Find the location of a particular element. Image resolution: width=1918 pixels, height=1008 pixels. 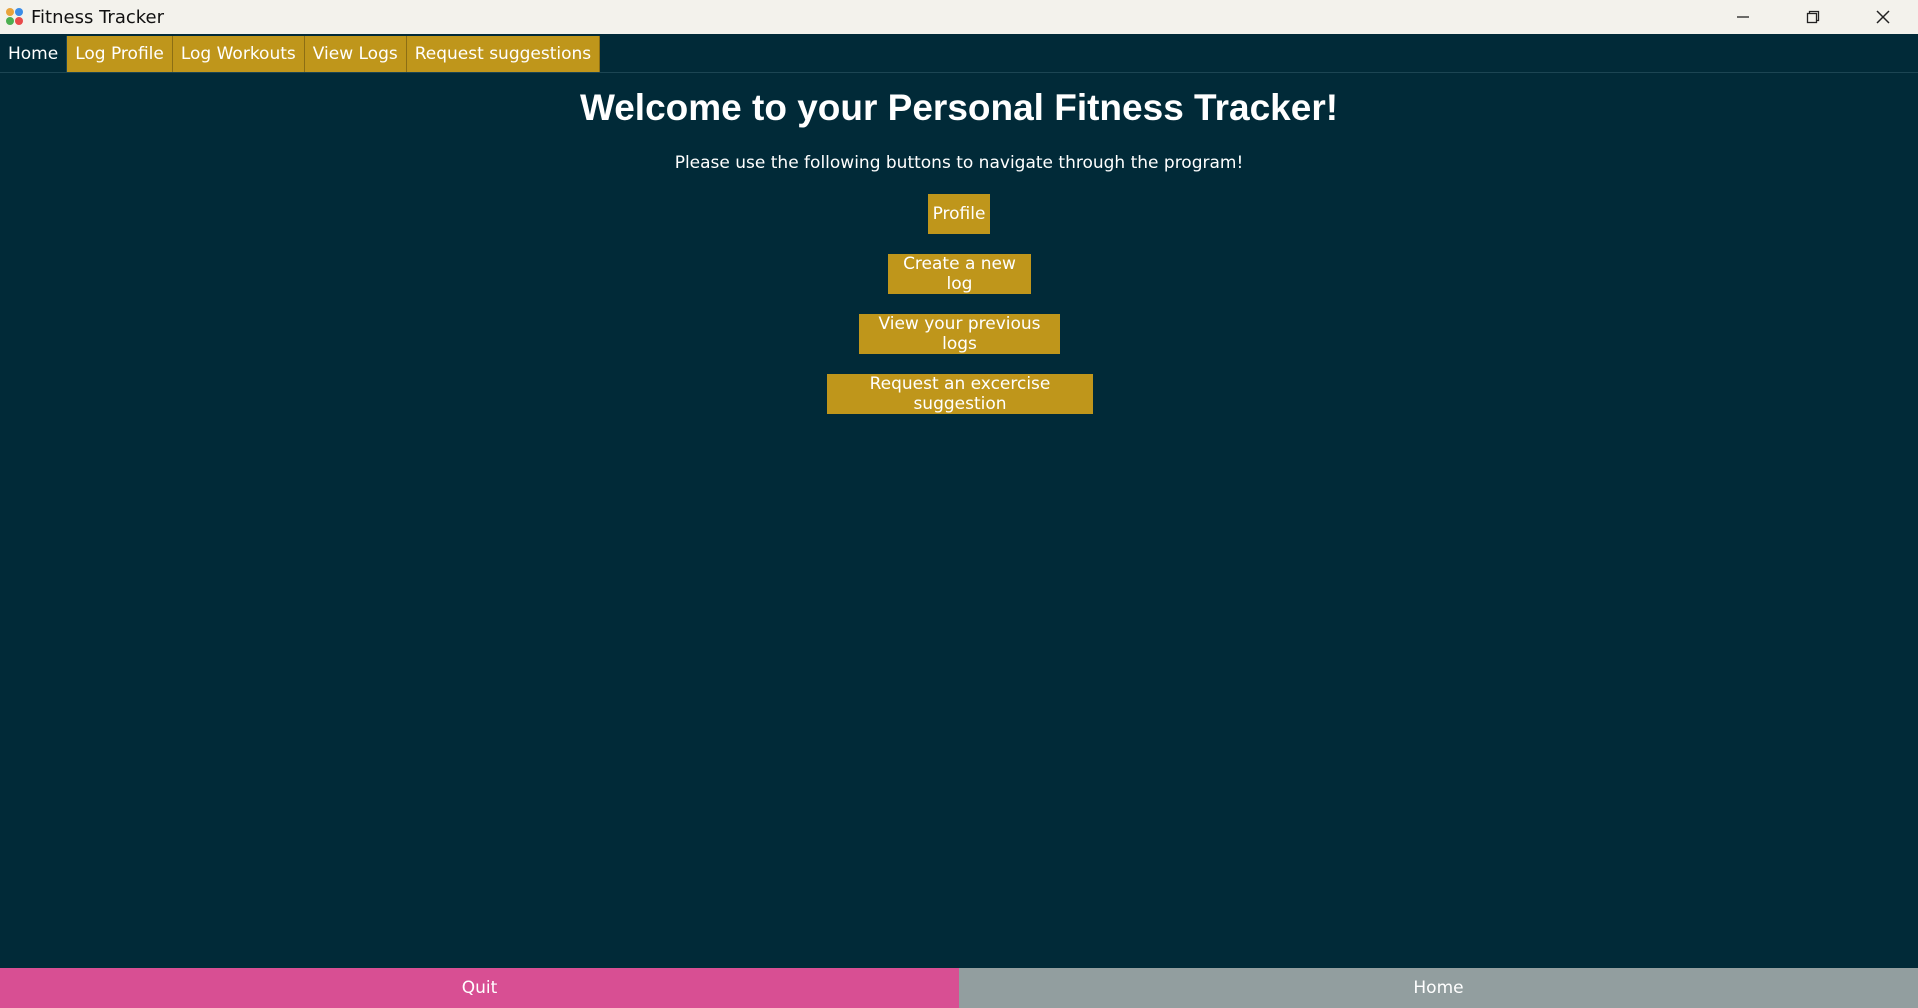

restore-button is located at coordinates (1813, 17).